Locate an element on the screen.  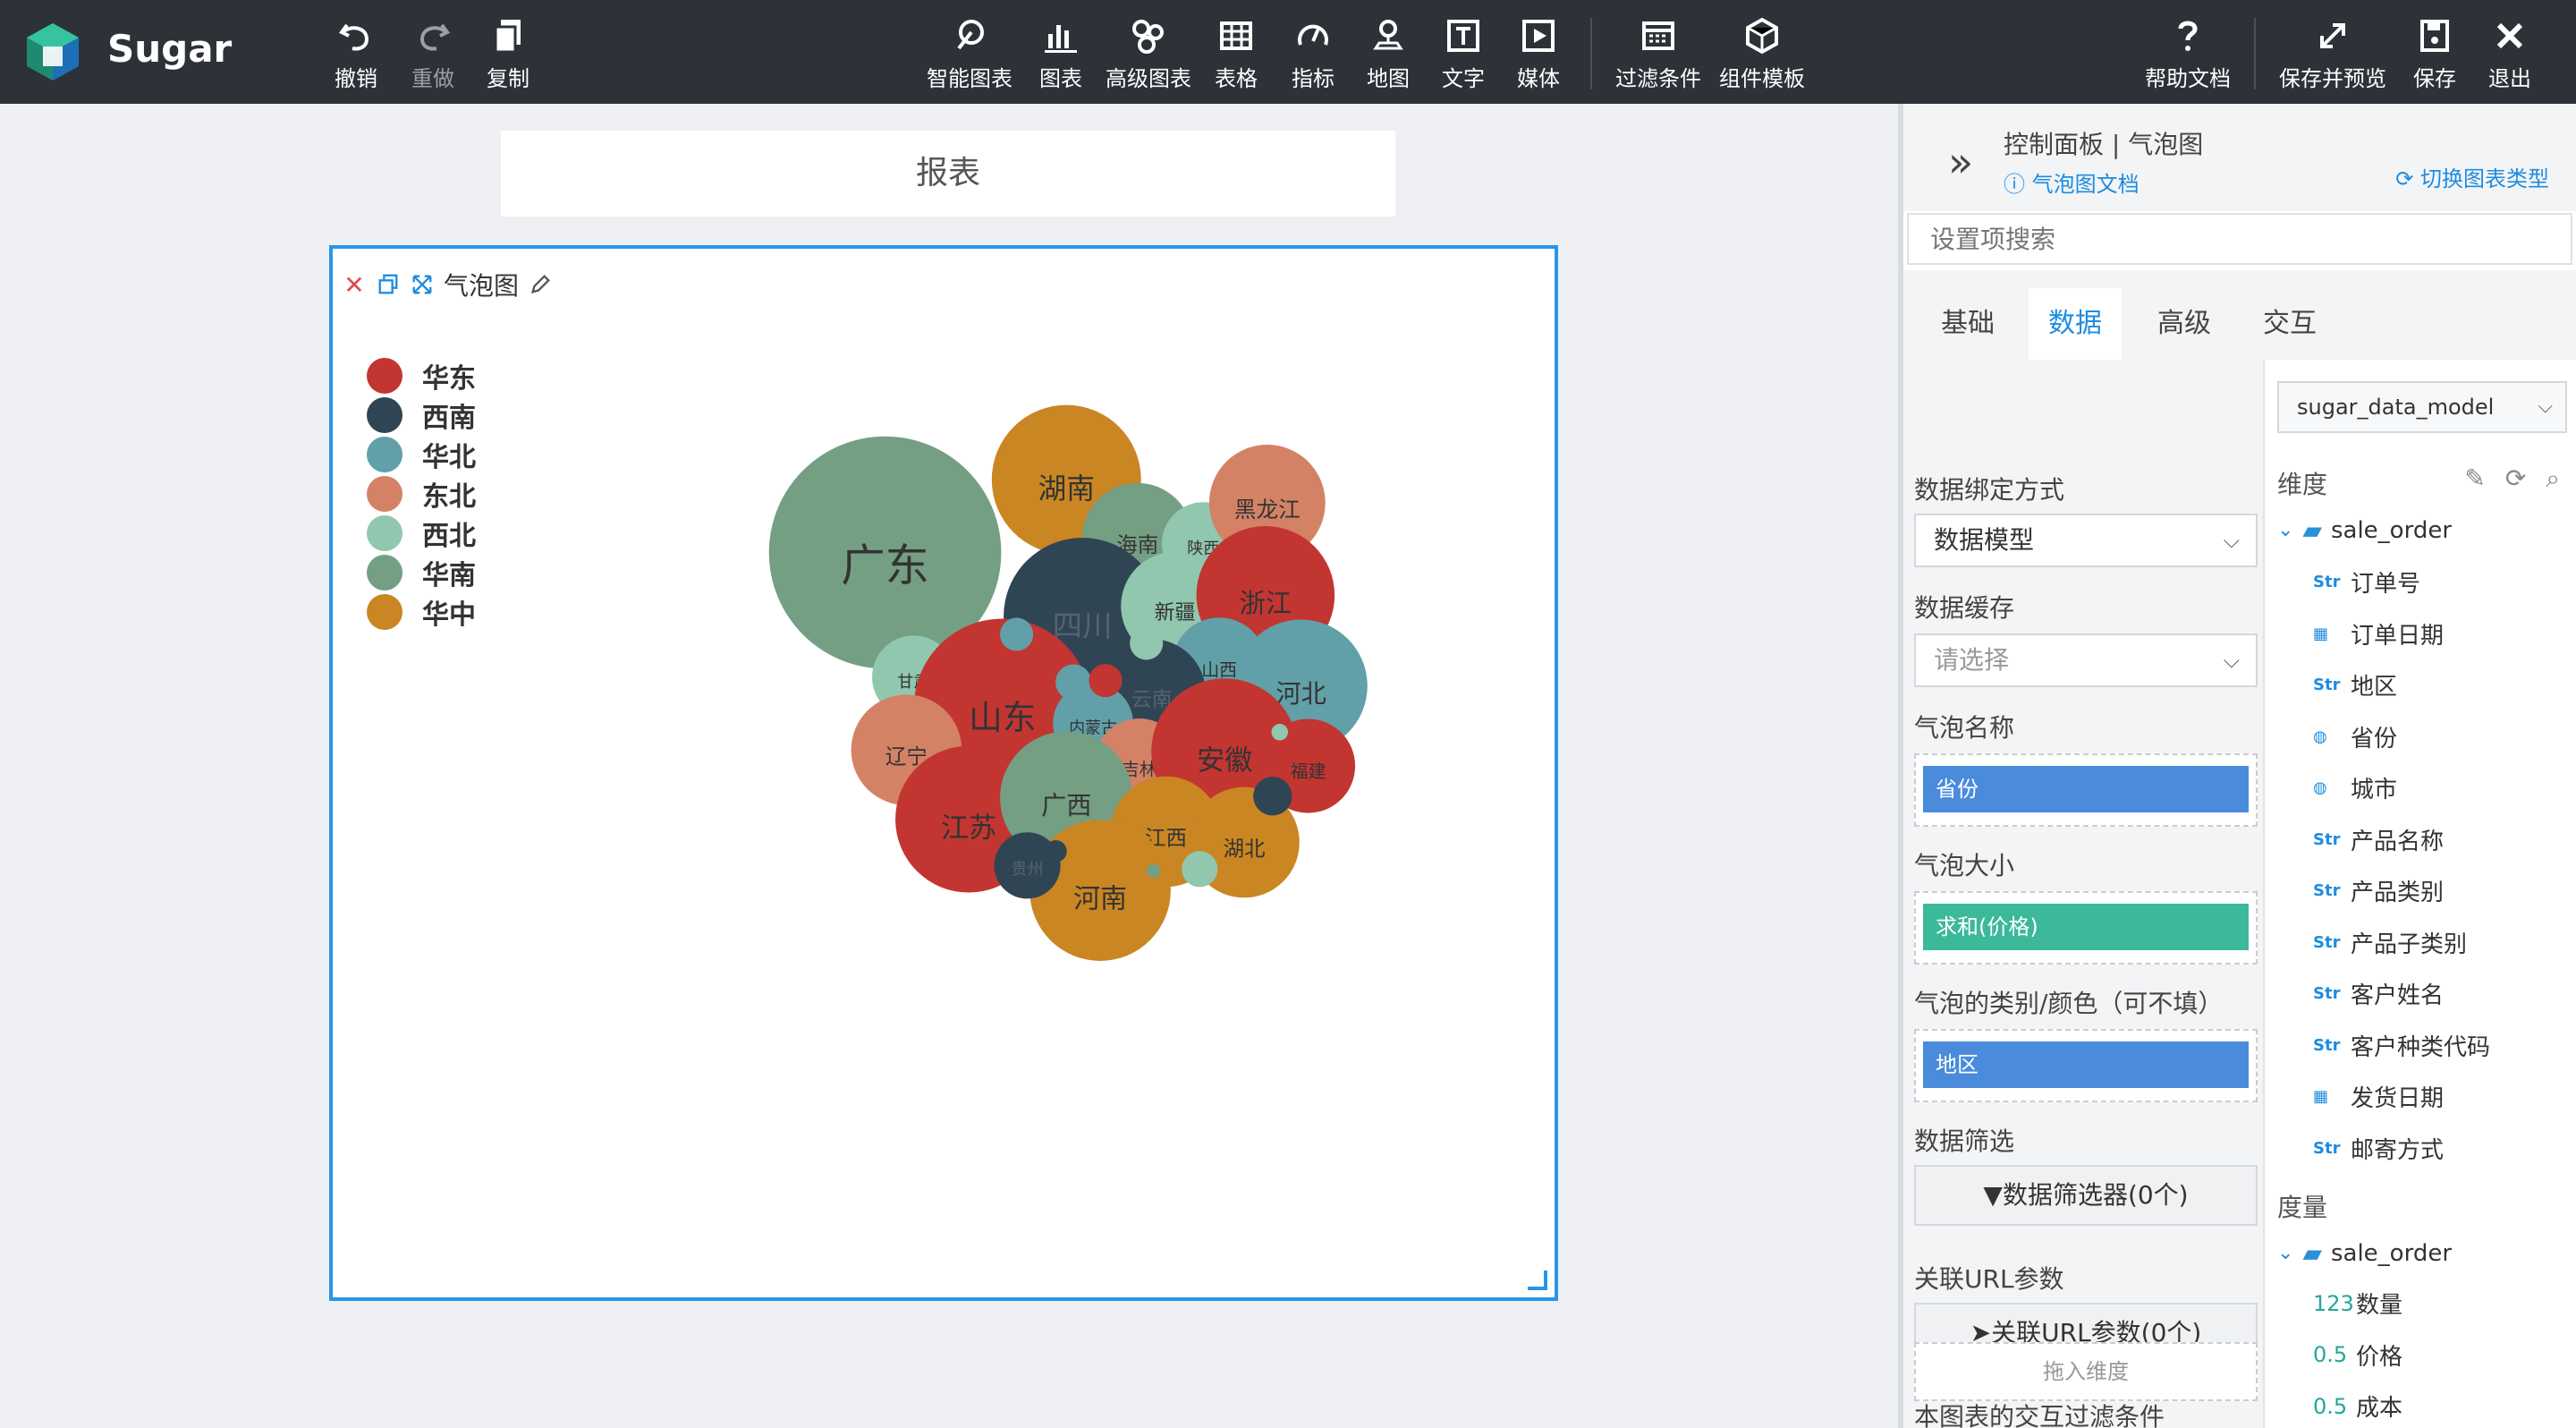
bubble-label: 贵州 is located at coordinates (1028, 870).